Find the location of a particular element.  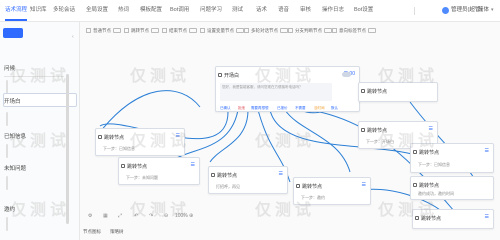

redo-icon: ↷ is located at coordinates (151, 216).